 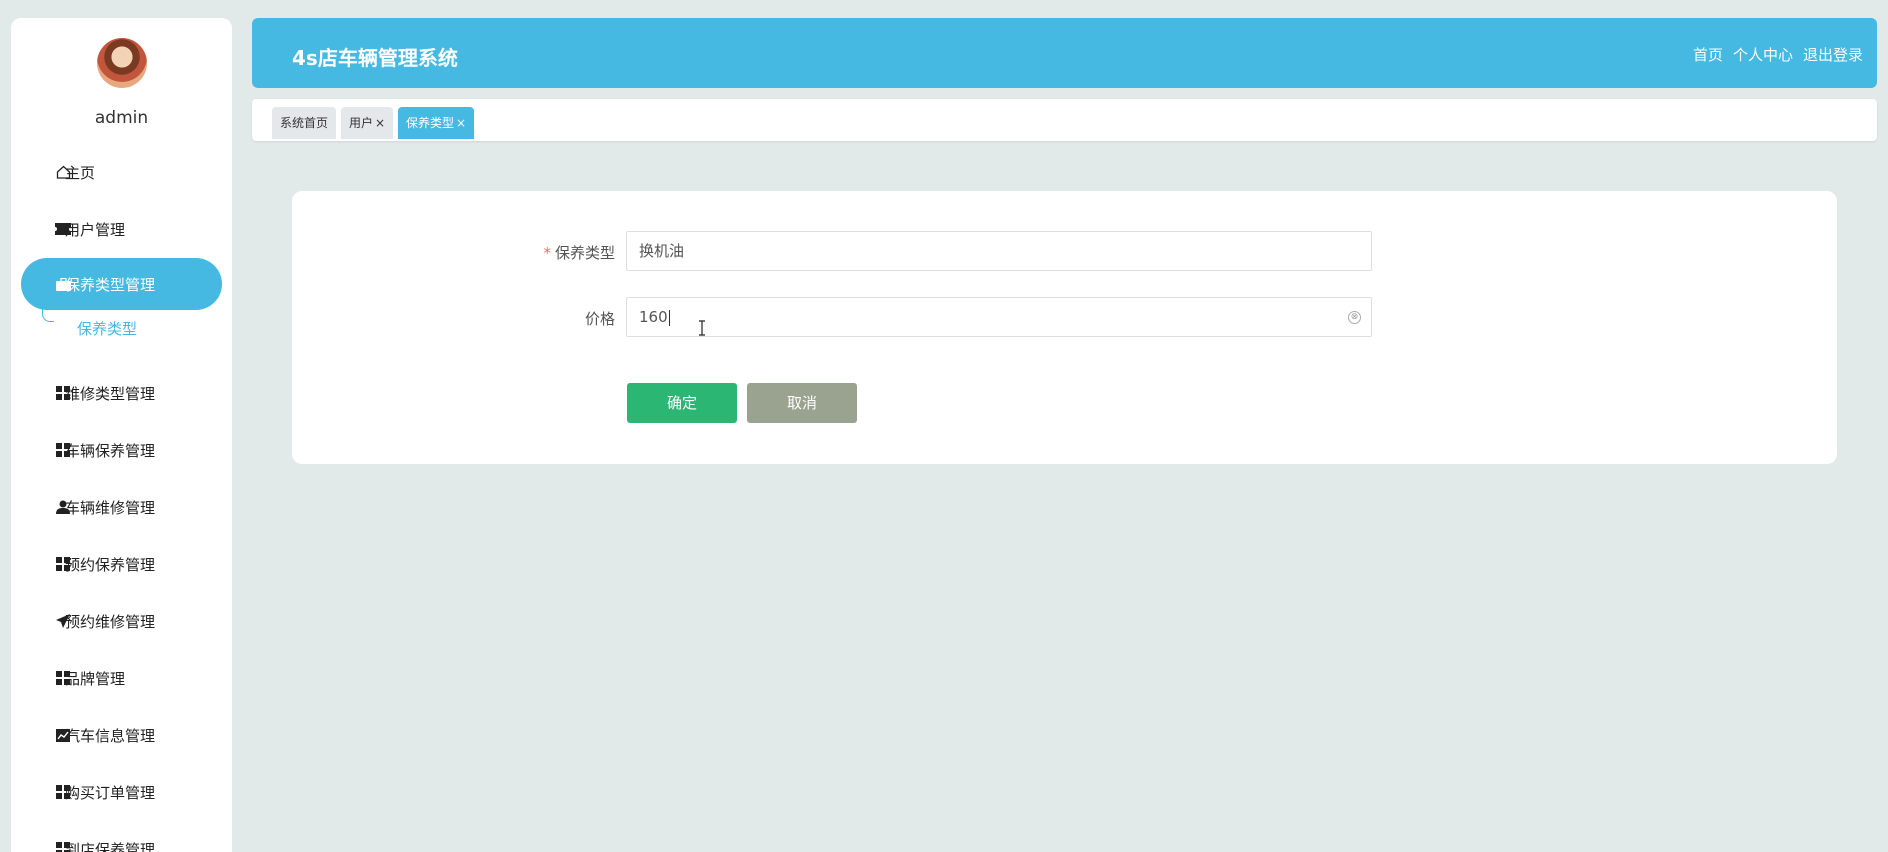 What do you see at coordinates (802, 403) in the screenshot?
I see `cancel-button: 取消` at bounding box center [802, 403].